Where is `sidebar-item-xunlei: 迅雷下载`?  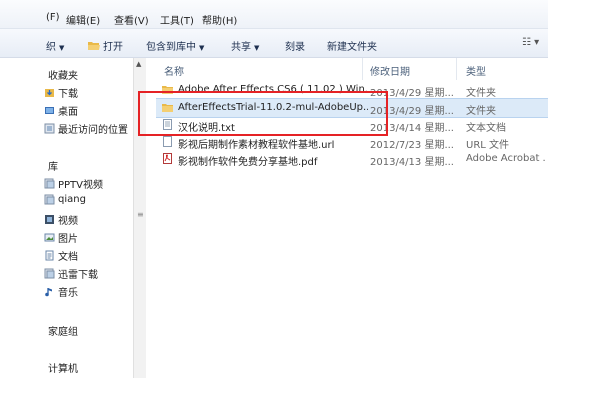
sidebar-item-xunlei: 迅雷下载 is located at coordinates (71, 273).